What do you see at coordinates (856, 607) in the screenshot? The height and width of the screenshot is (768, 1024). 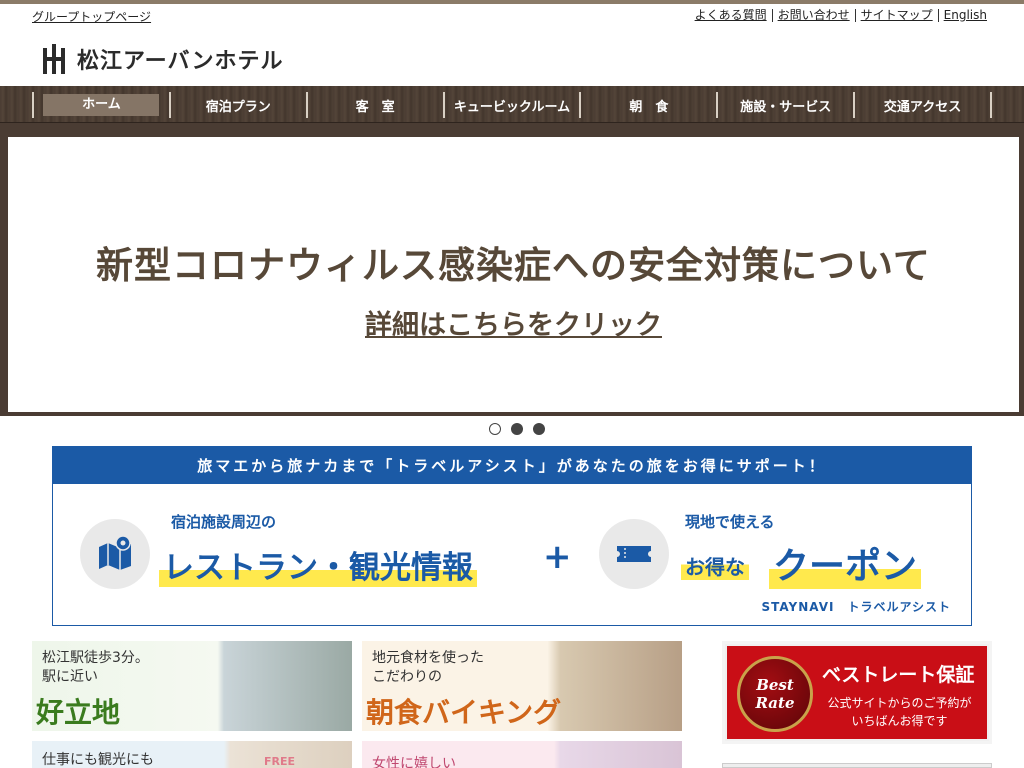 I see `banner-footer: STAYNAVI トラベルアシスト` at bounding box center [856, 607].